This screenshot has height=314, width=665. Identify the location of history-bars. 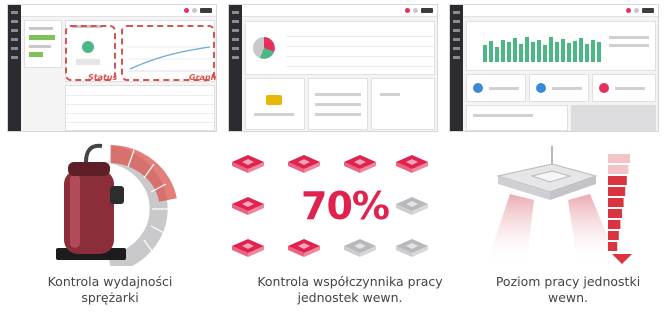
(543, 48).